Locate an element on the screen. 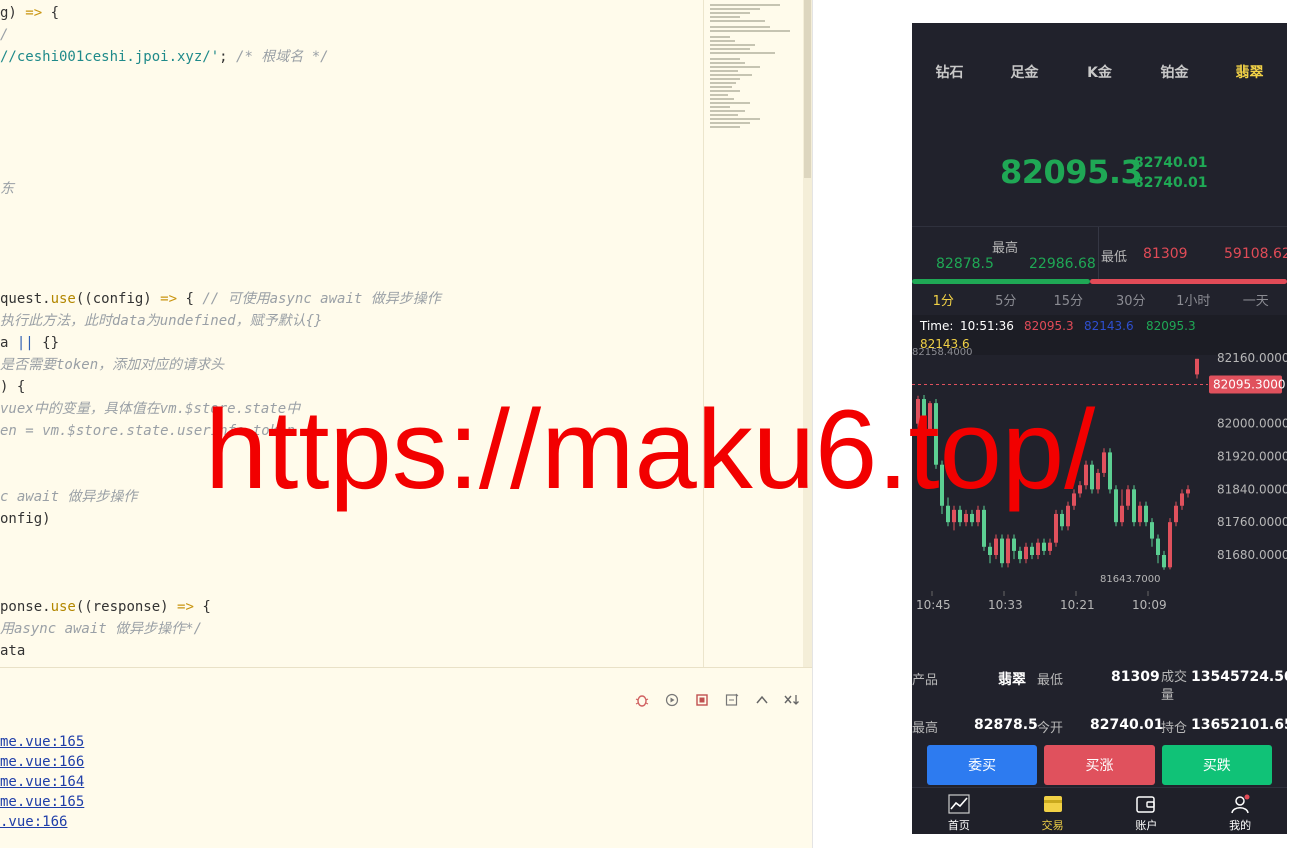 The width and height of the screenshot is (1316, 848). code-token: a is located at coordinates (8, 343).